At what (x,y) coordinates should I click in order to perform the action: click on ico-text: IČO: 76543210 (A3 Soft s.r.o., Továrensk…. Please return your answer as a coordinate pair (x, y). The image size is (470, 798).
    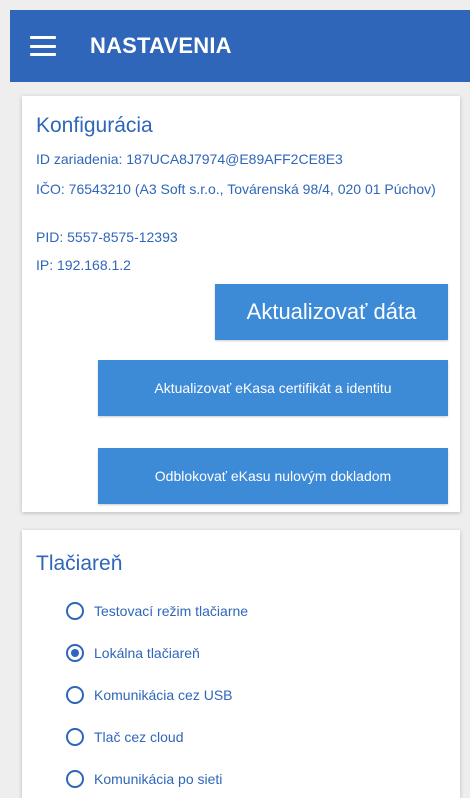
    Looking at the image, I should click on (236, 189).